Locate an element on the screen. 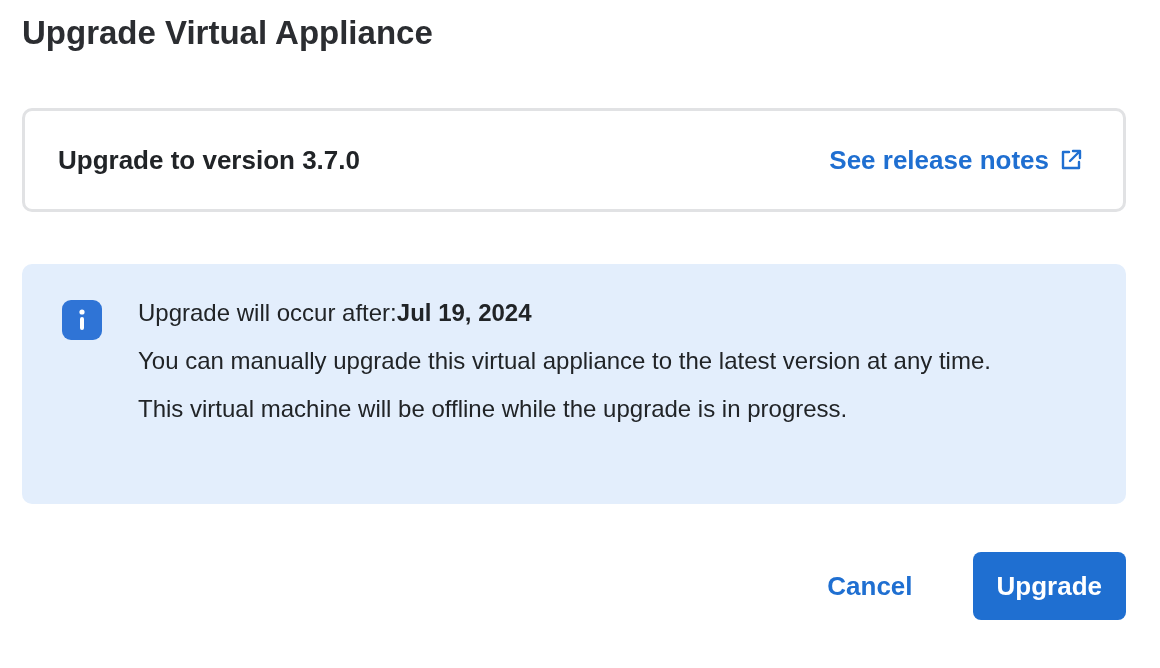  info-icon is located at coordinates (82, 320).